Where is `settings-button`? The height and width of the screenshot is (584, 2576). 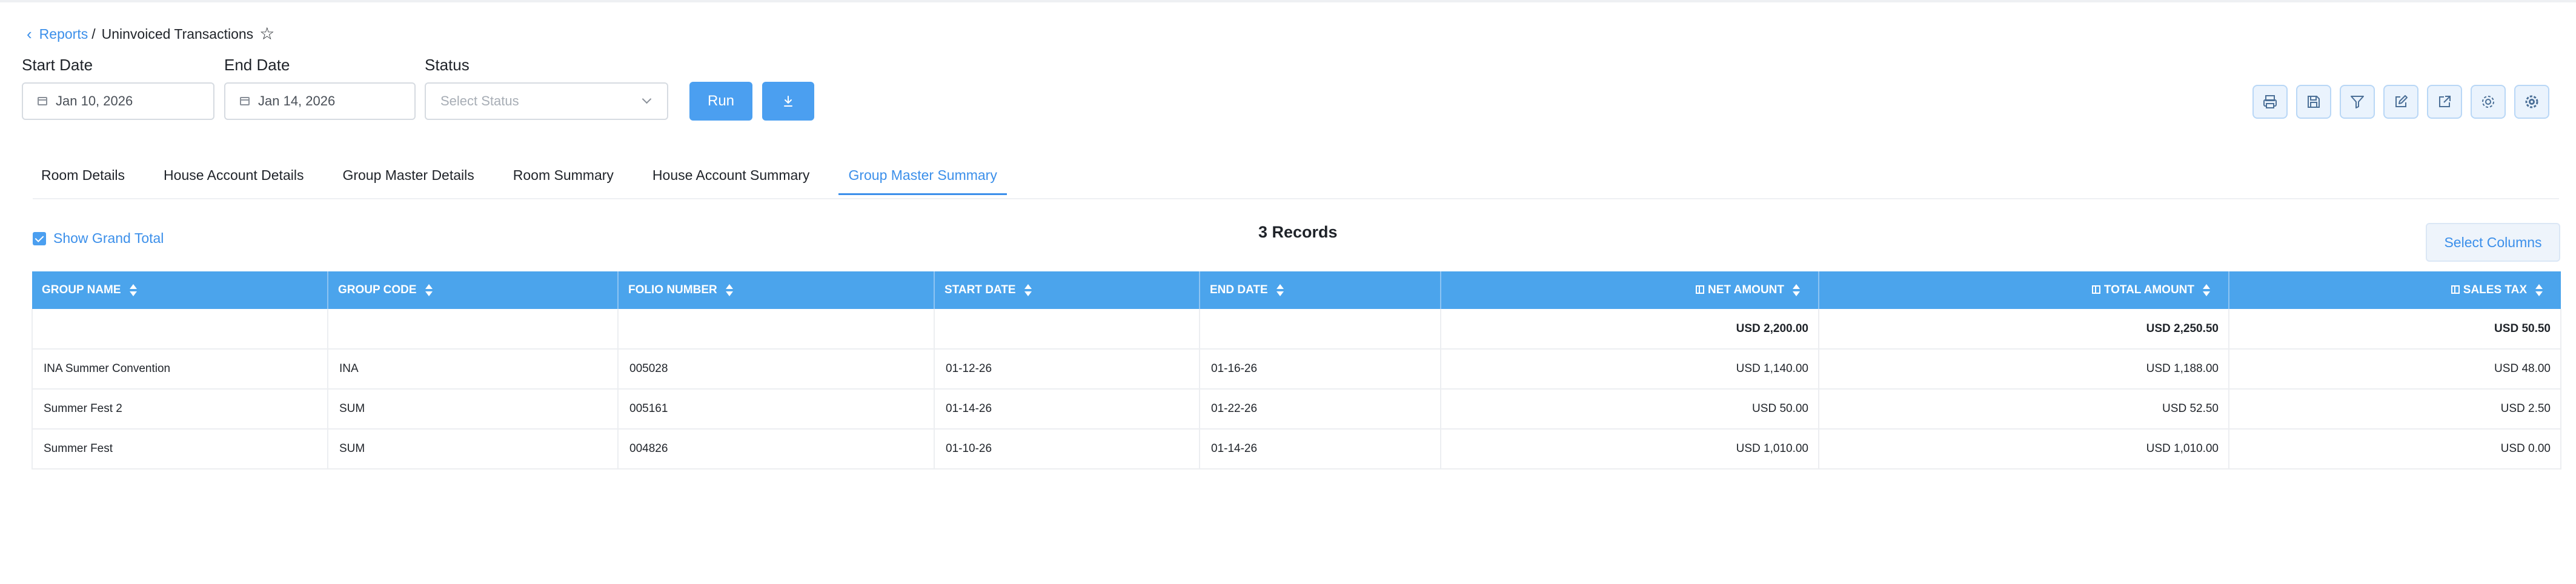
settings-button is located at coordinates (2488, 102).